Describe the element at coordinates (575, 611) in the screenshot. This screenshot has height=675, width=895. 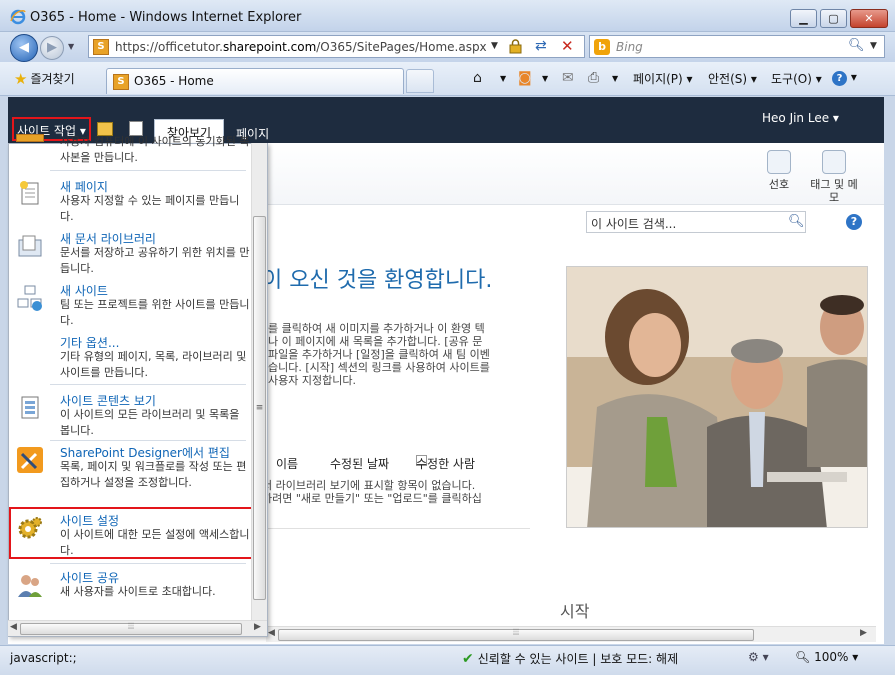
I see `getting-started-heading: 시작` at that location.